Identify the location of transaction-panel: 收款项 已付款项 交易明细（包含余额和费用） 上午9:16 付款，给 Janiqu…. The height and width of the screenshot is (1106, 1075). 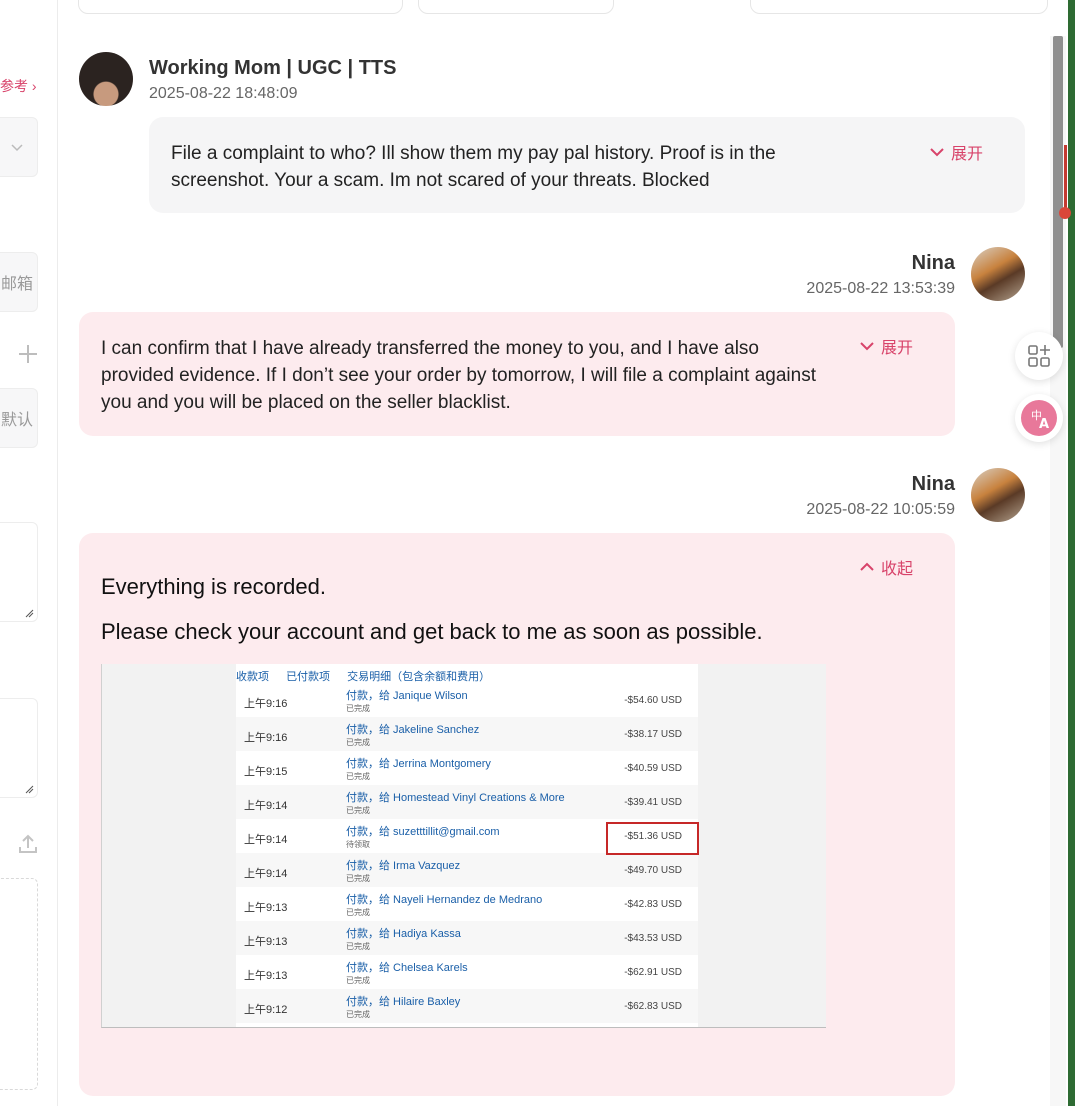
(467, 845).